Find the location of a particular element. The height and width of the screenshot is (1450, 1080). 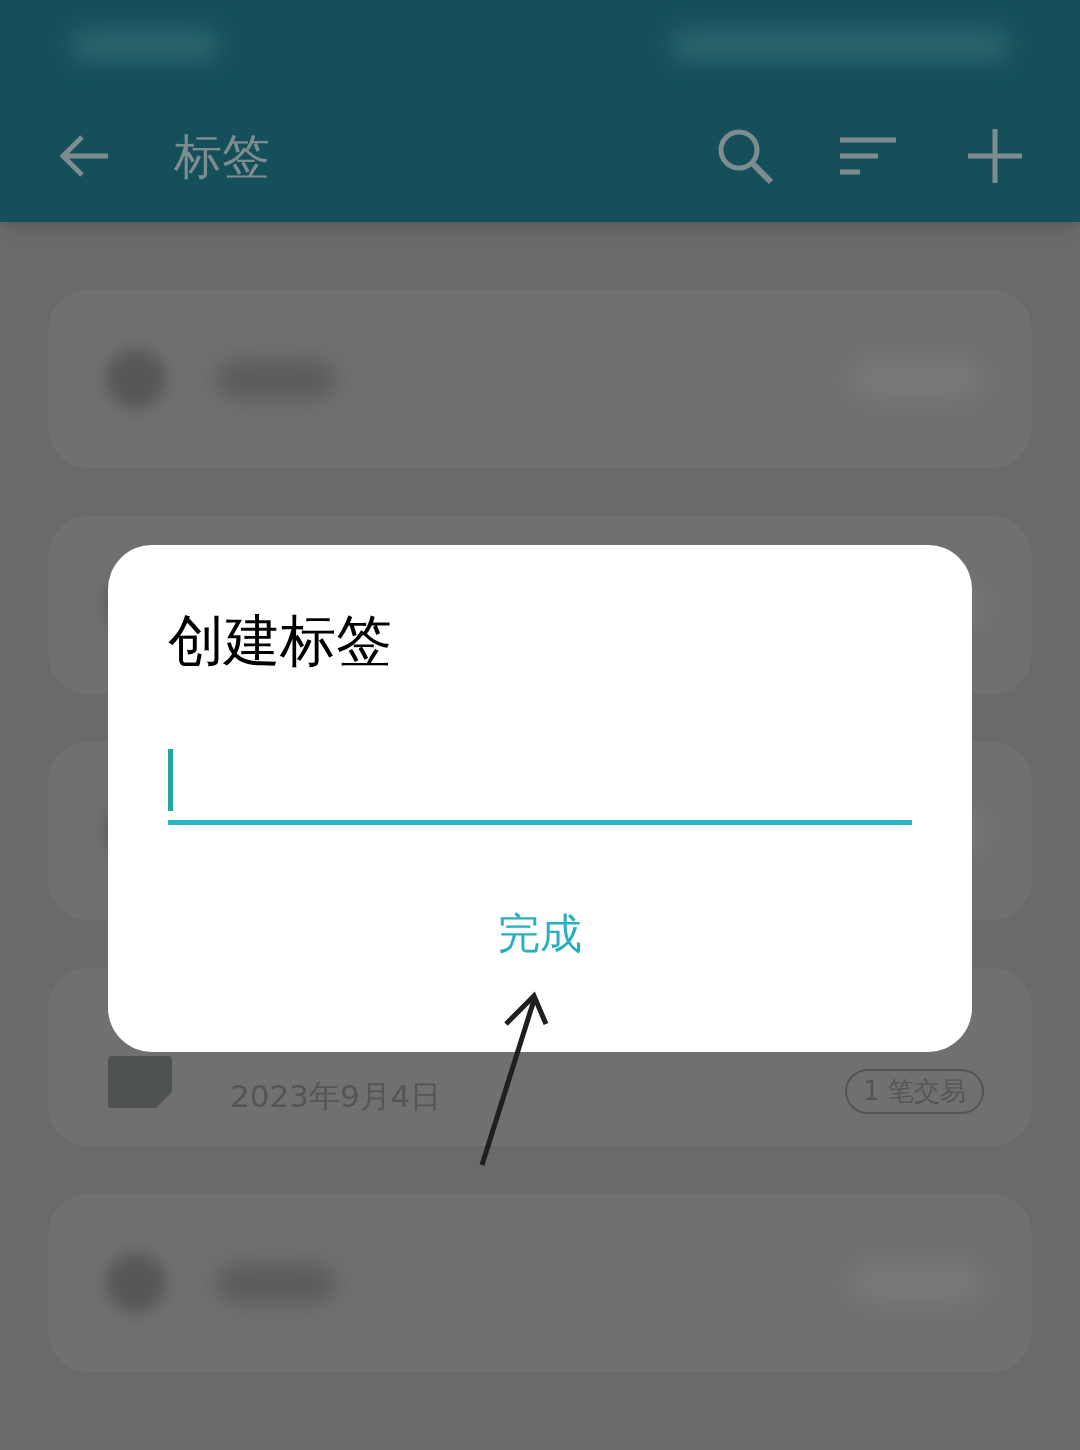

folder-icon is located at coordinates (140, 1082).